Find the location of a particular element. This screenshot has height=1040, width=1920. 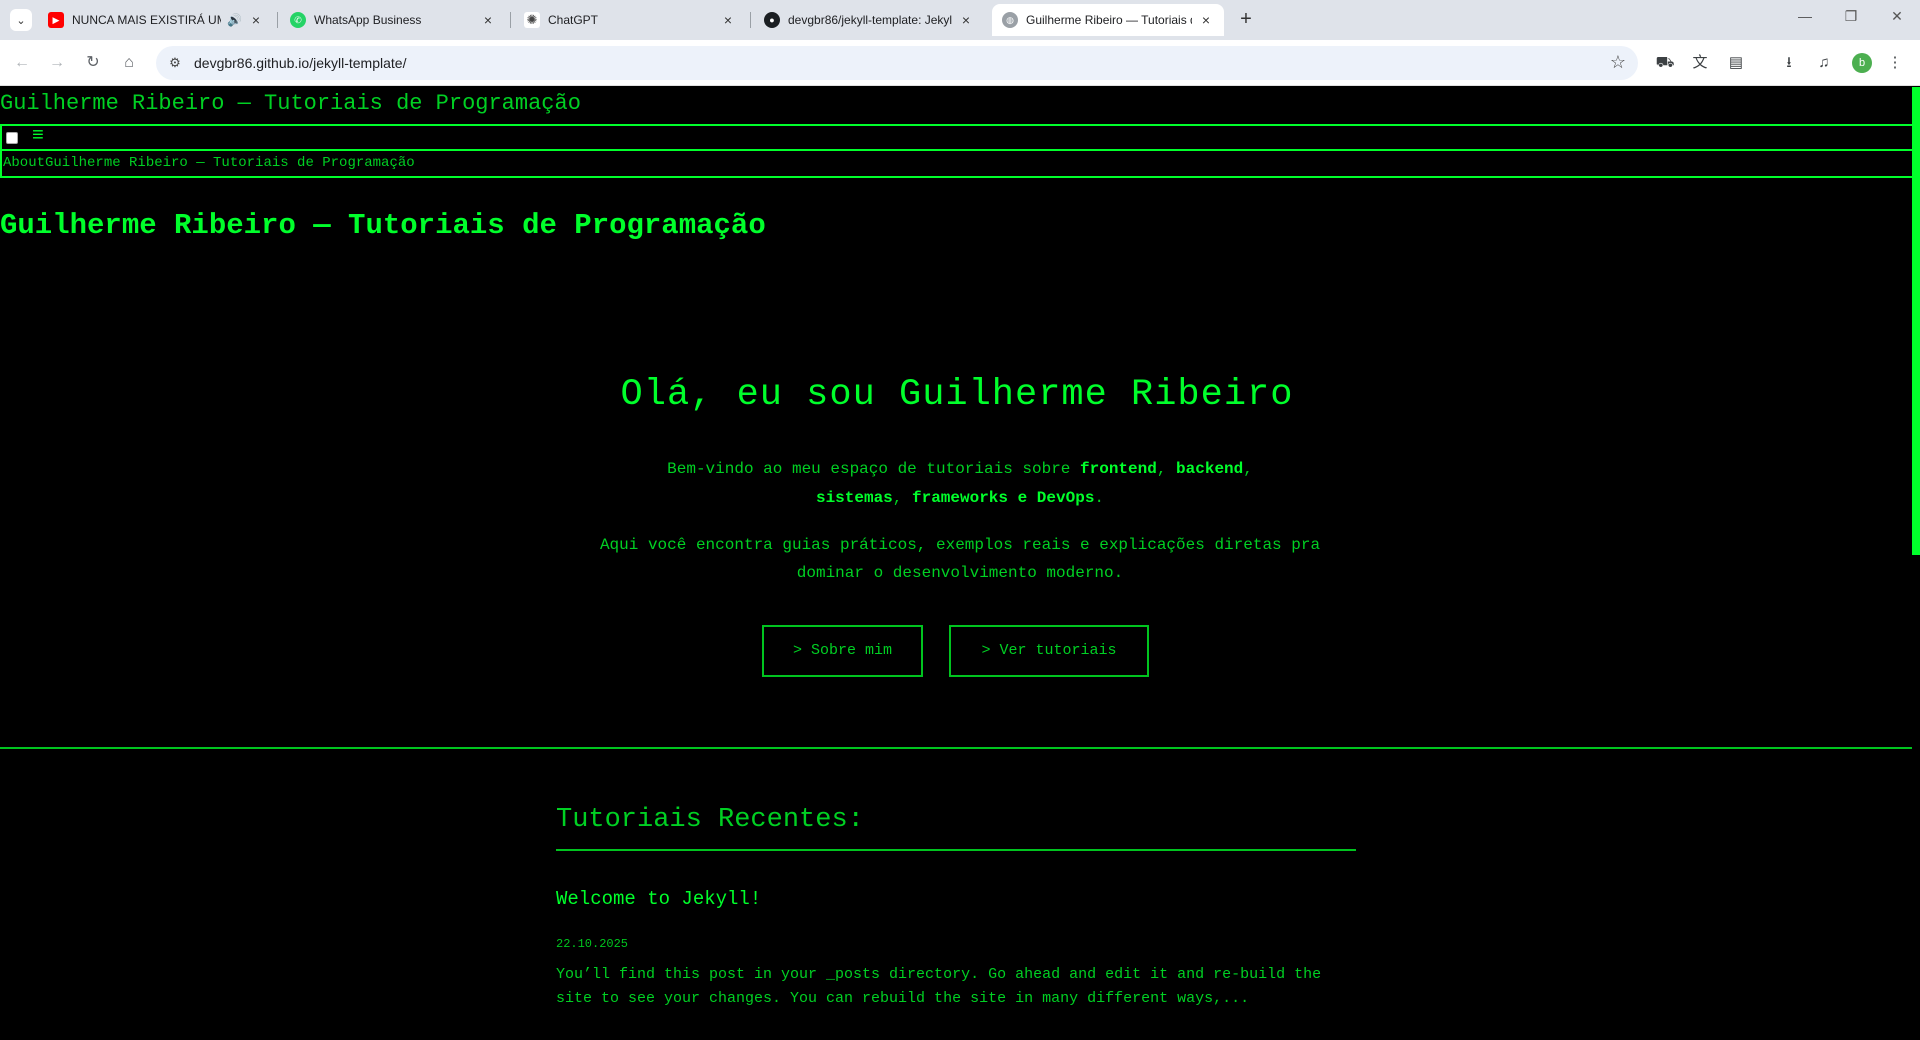

recent-divider is located at coordinates (956, 850).